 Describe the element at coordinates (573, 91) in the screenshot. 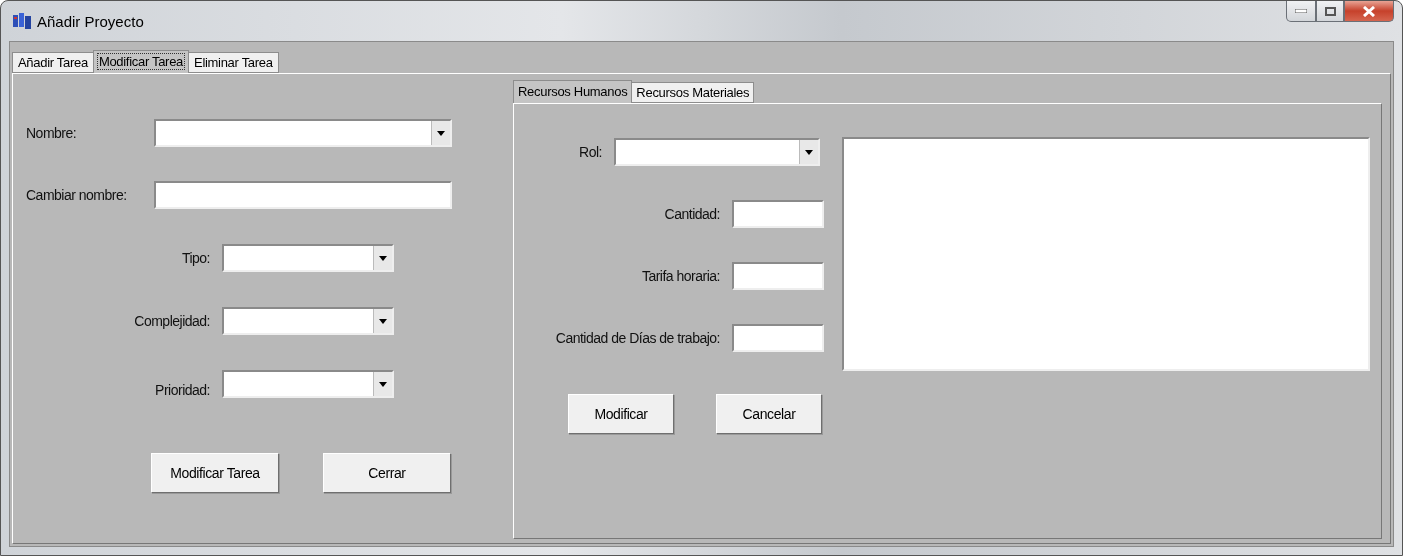

I see `tab: Recursos Humanos` at that location.